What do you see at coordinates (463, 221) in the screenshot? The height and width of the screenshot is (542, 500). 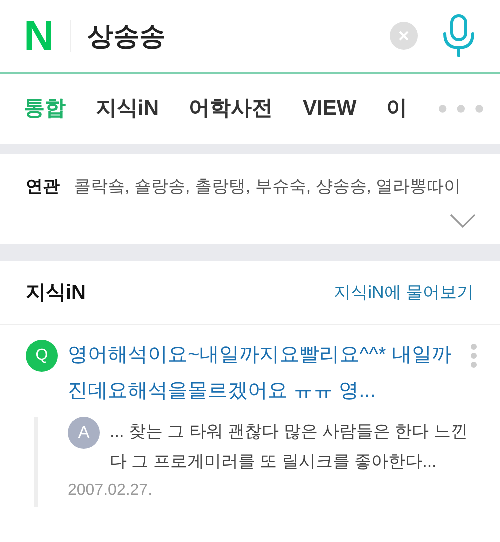 I see `chevron-down-icon` at bounding box center [463, 221].